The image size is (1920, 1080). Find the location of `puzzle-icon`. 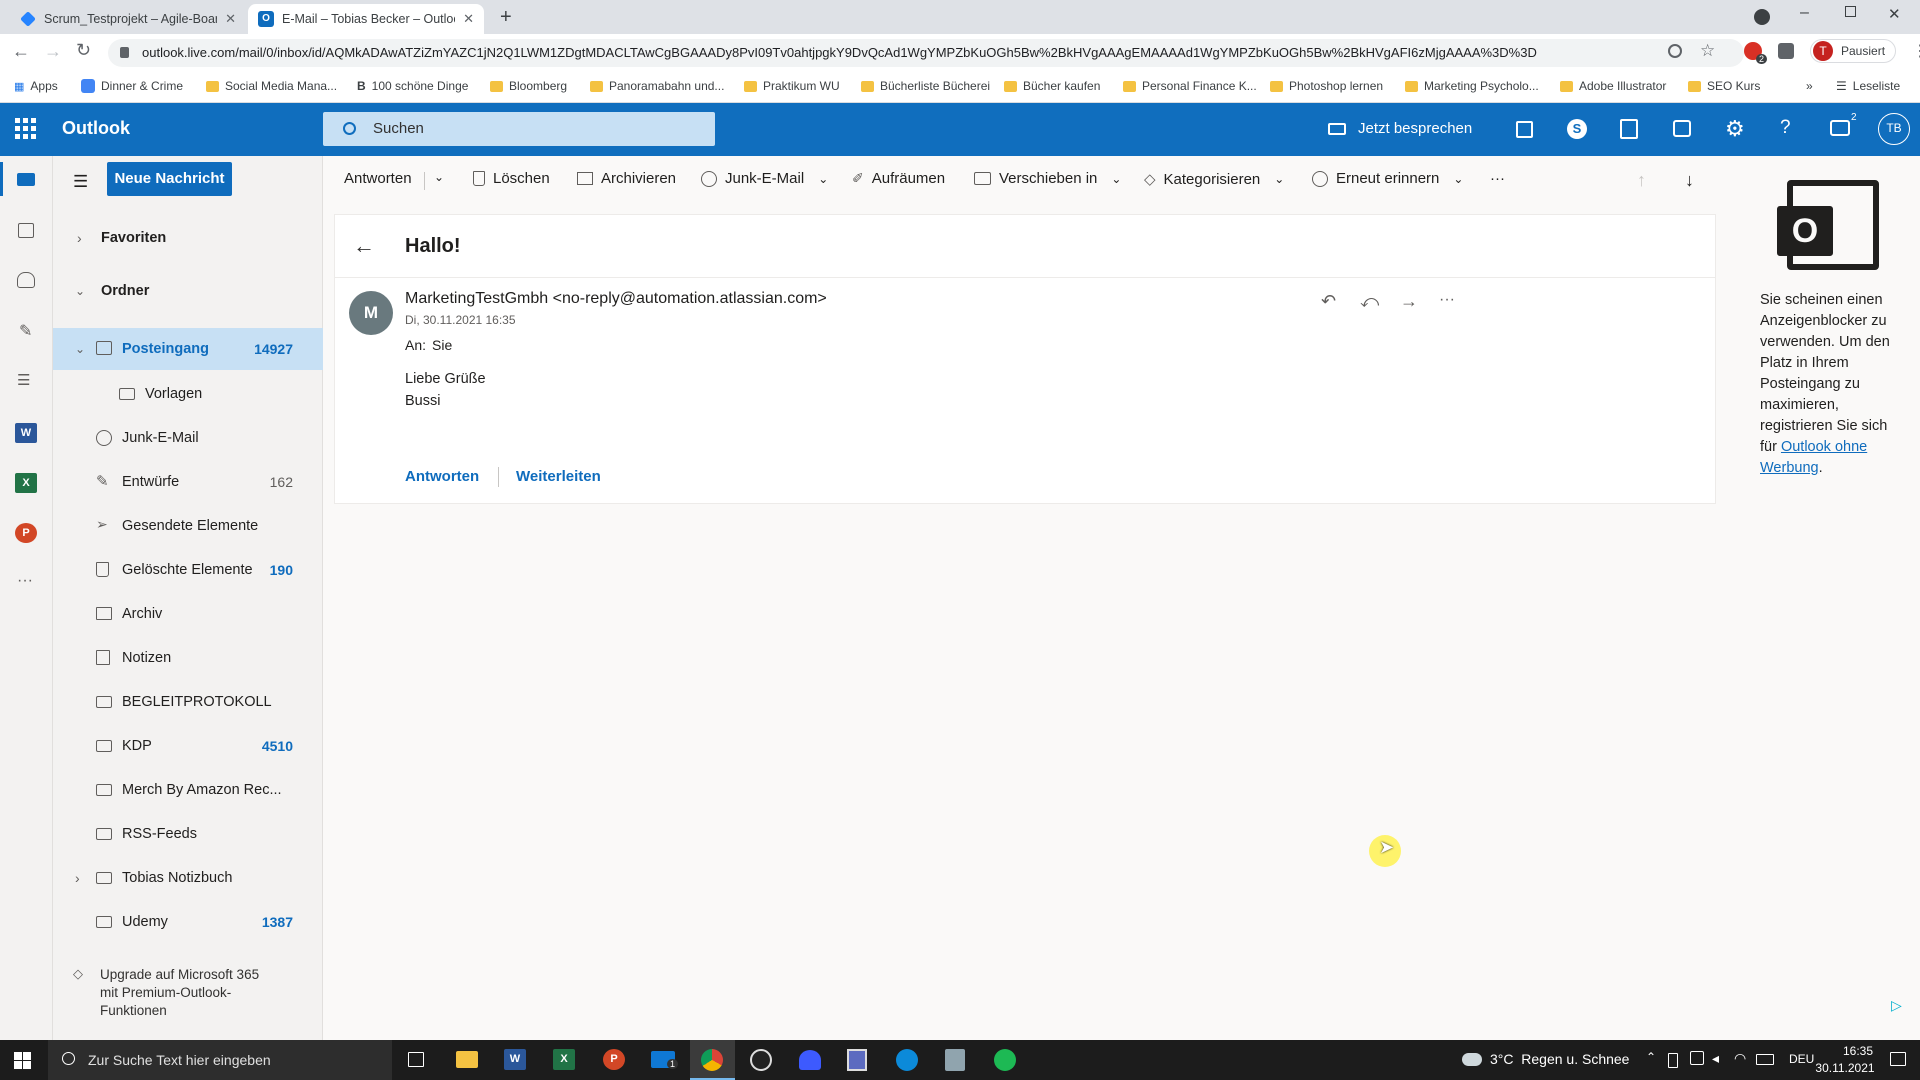

puzzle-icon is located at coordinates (1786, 51).